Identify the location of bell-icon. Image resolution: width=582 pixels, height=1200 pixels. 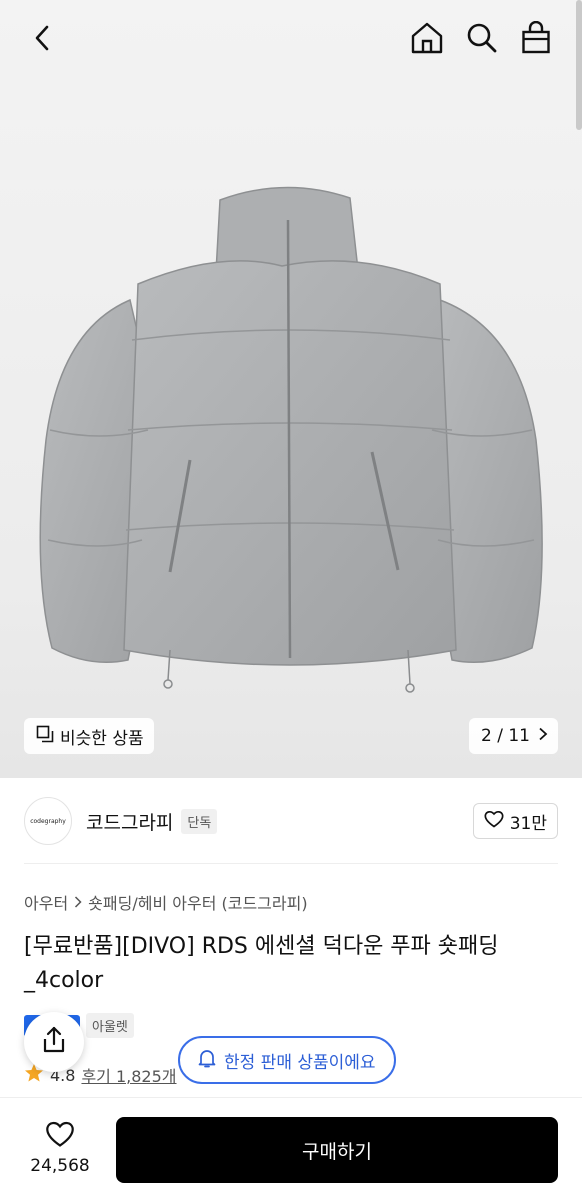
(207, 1060).